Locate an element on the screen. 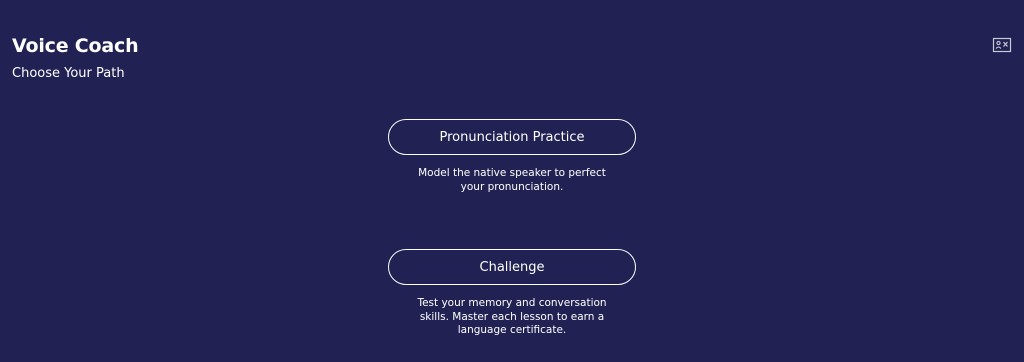 The width and height of the screenshot is (1024, 362). pronunciation-practice-button: Pronunciation Practice is located at coordinates (512, 137).